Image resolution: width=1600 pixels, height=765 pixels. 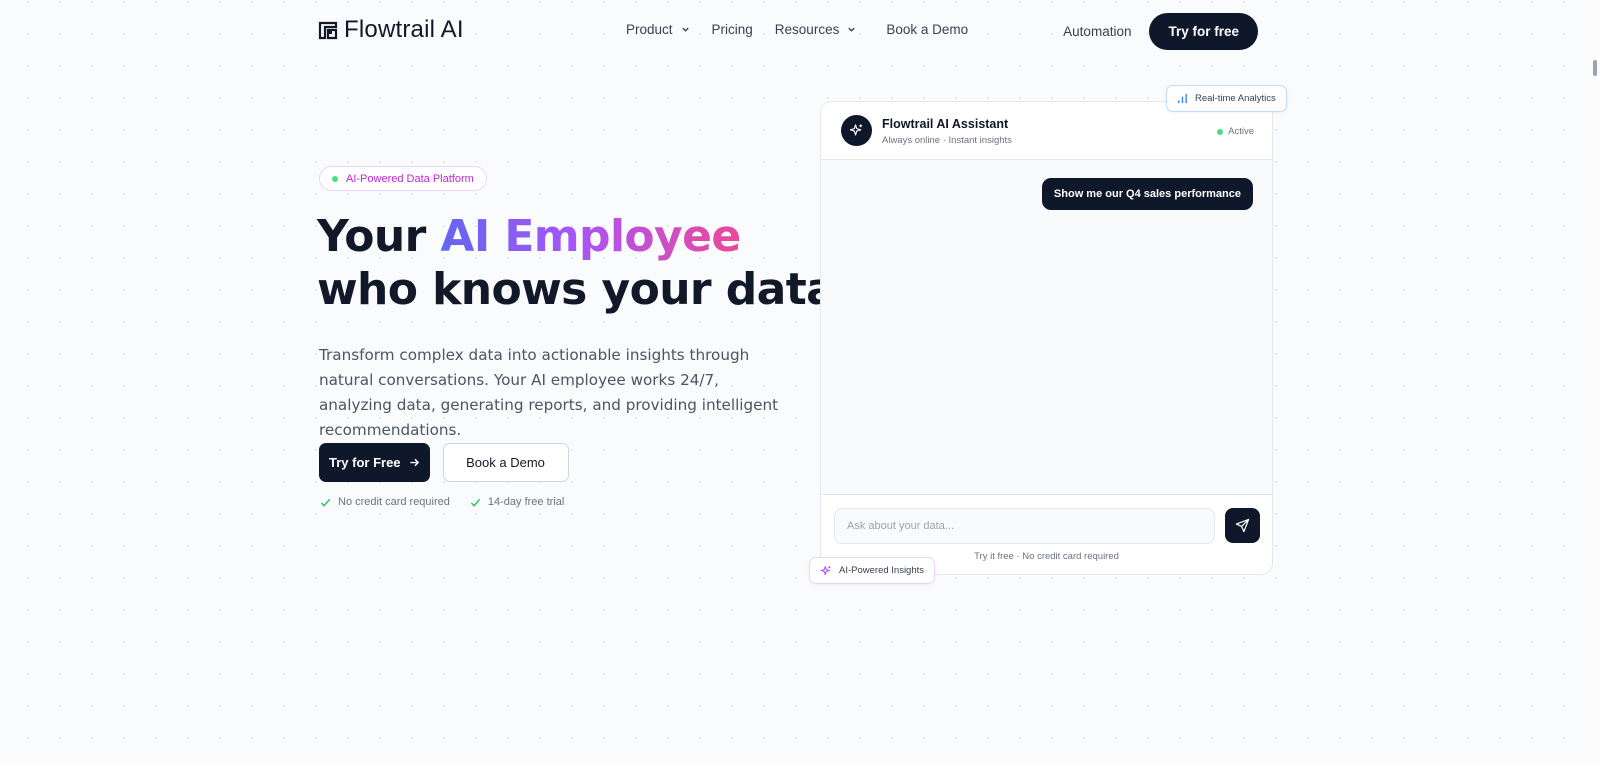 I want to click on nav-product: Product, so click(x=658, y=29).